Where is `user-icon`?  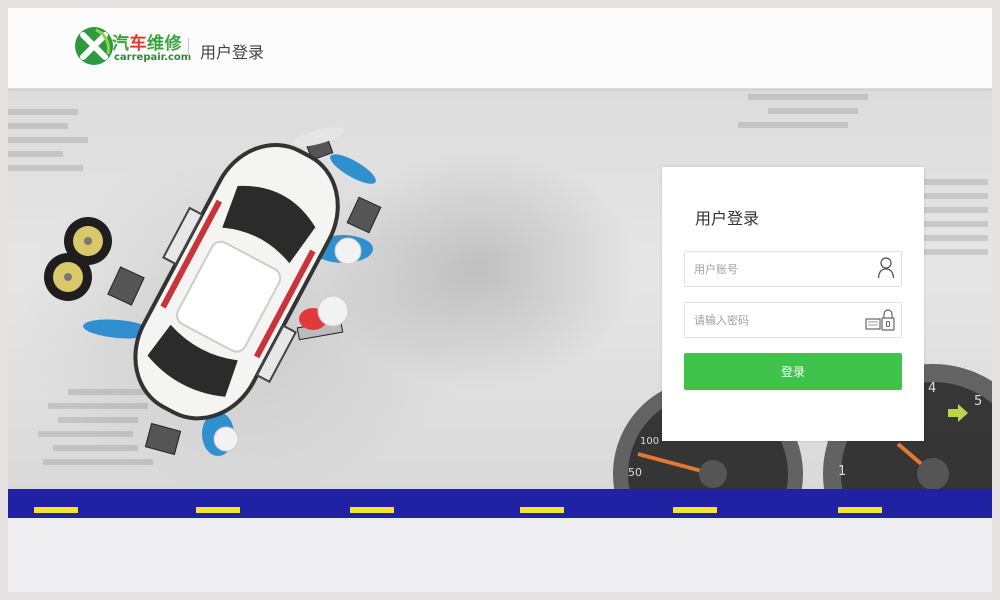
user-icon is located at coordinates (886, 268).